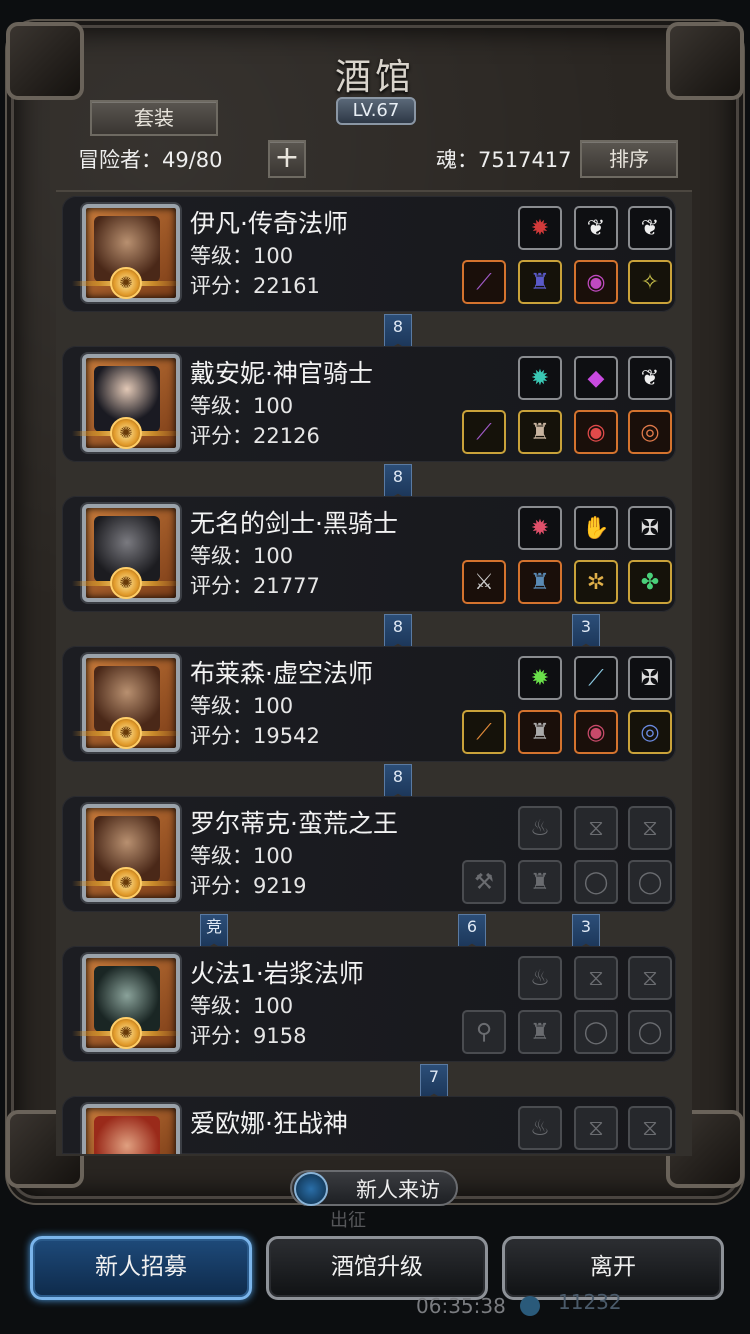 This screenshot has width=750, height=1334. Describe the element at coordinates (377, 1268) in the screenshot. I see `tavern-upgrade-button: 酒馆升级` at that location.